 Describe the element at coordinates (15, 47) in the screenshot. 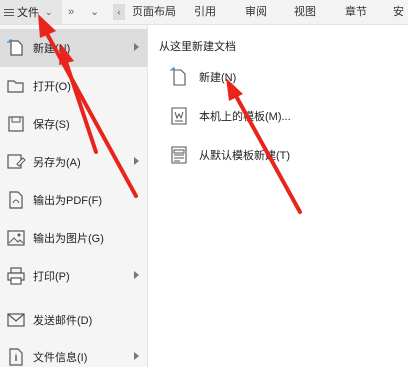

I see `new-doc-icon` at that location.